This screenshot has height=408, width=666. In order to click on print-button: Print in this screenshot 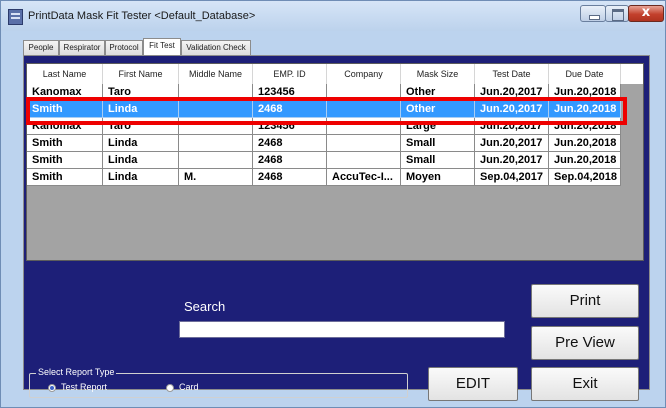, I will do `click(585, 301)`.